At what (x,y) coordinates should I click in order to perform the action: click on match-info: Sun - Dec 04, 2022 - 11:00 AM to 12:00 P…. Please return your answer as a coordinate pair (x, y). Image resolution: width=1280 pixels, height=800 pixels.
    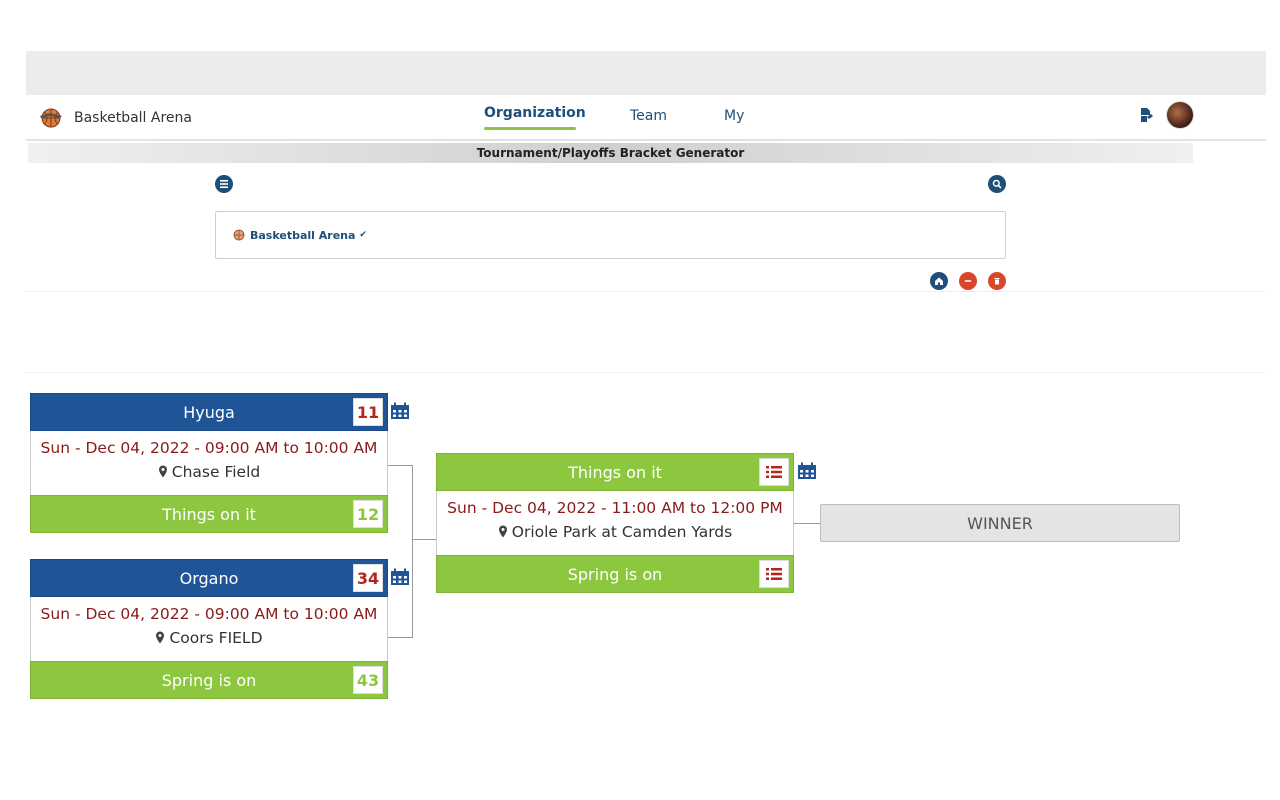
    Looking at the image, I should click on (615, 523).